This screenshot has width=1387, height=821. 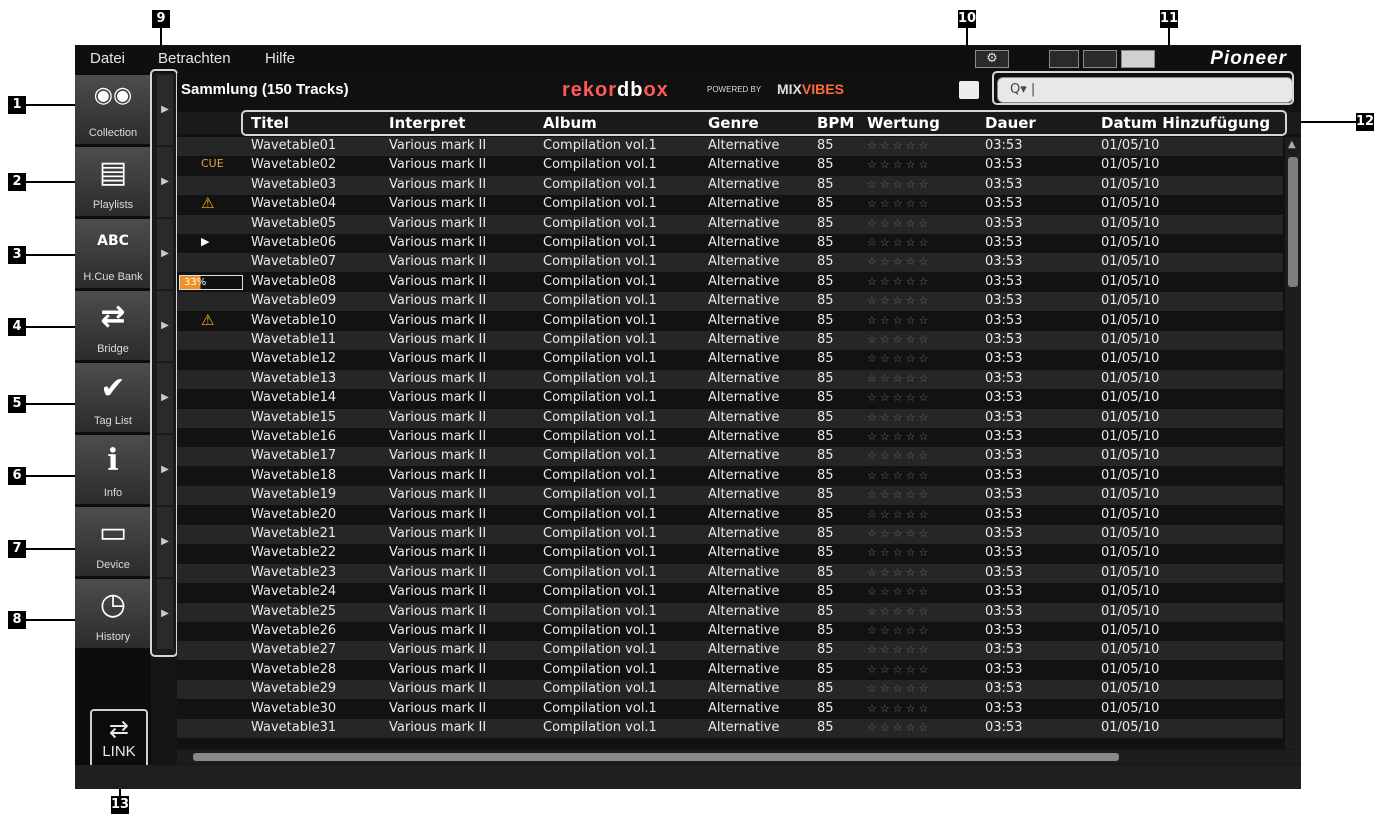 I want to click on sidebar-item-history: ◷ History, so click(x=113, y=614).